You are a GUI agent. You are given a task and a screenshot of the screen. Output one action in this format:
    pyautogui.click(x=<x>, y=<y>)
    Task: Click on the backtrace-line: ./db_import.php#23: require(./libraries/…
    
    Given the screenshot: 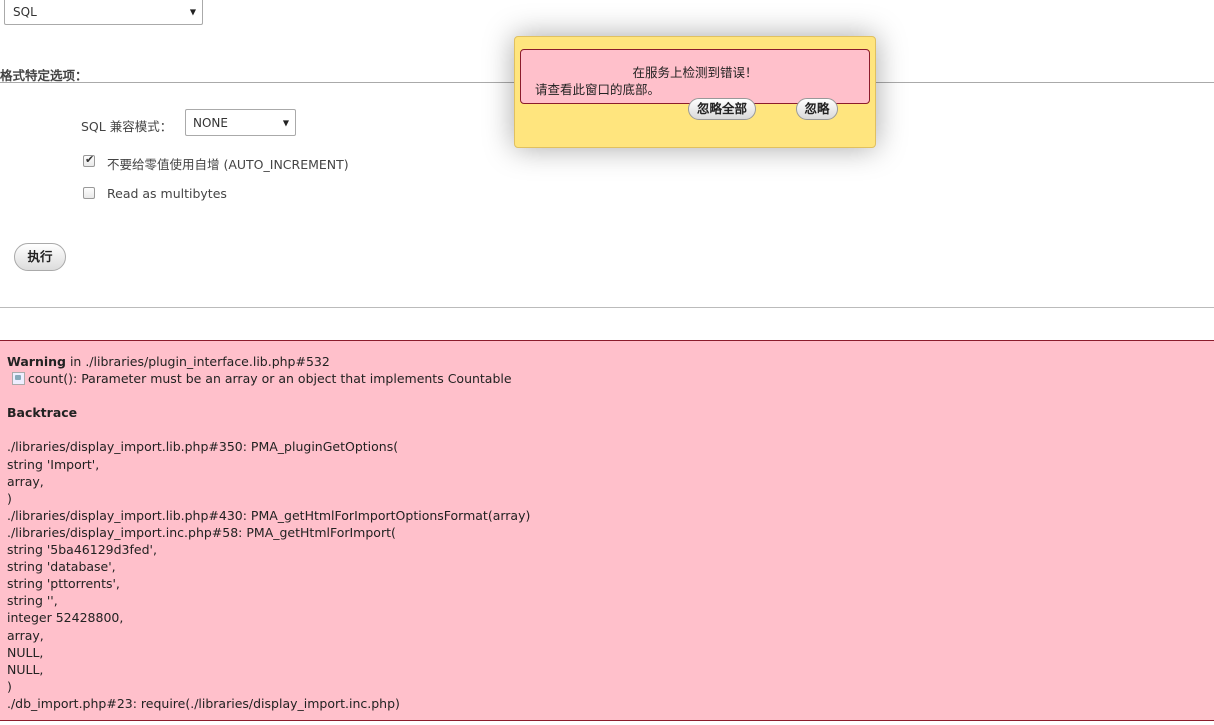 What is the action you would take?
    pyautogui.click(x=203, y=703)
    